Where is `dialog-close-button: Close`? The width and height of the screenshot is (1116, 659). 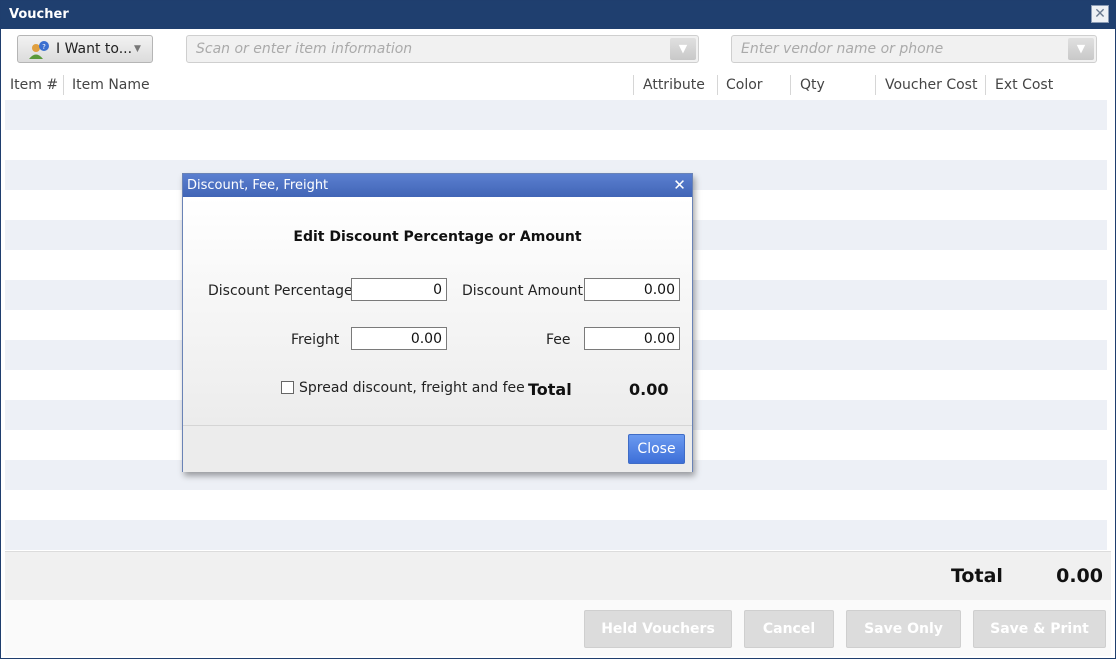 dialog-close-button: Close is located at coordinates (656, 449).